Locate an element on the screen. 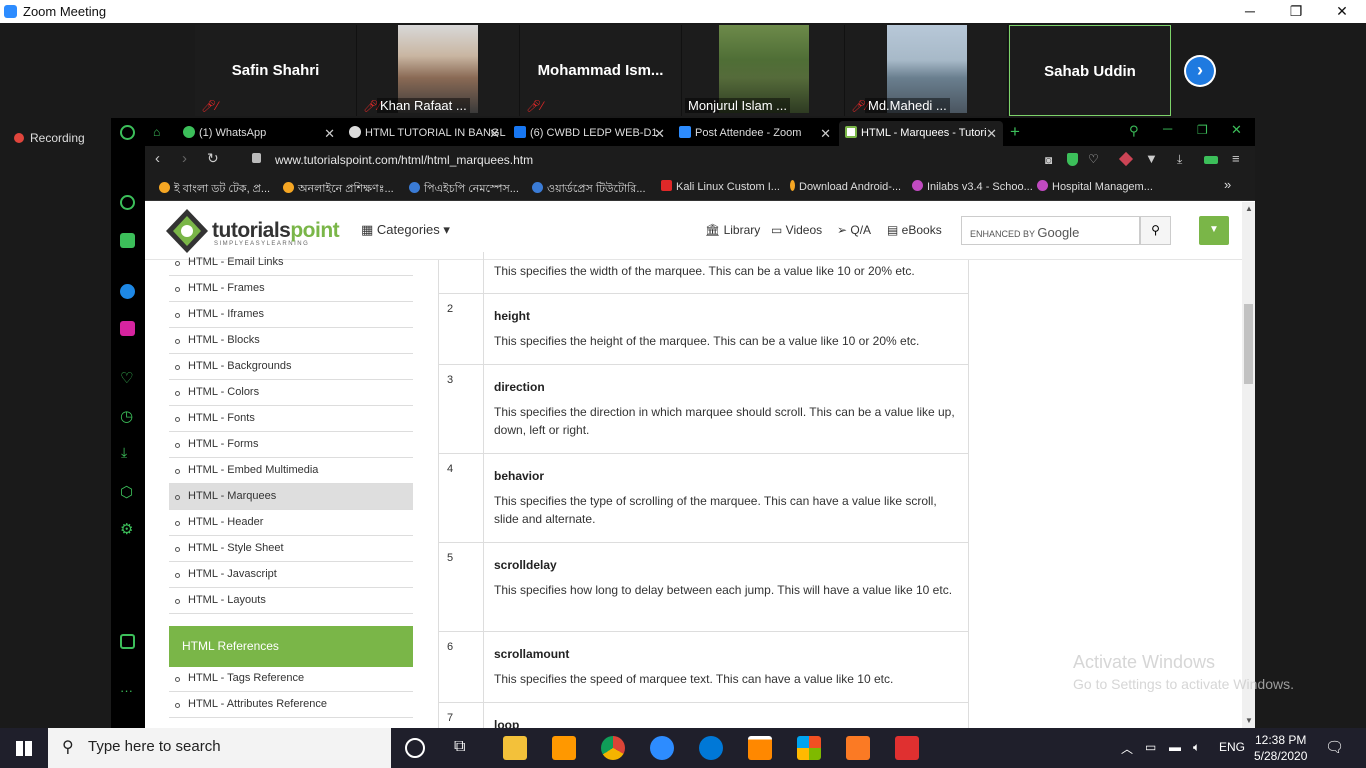 Image resolution: width=1366 pixels, height=768 pixels. nav-item: HTML - Frames is located at coordinates (291, 289).